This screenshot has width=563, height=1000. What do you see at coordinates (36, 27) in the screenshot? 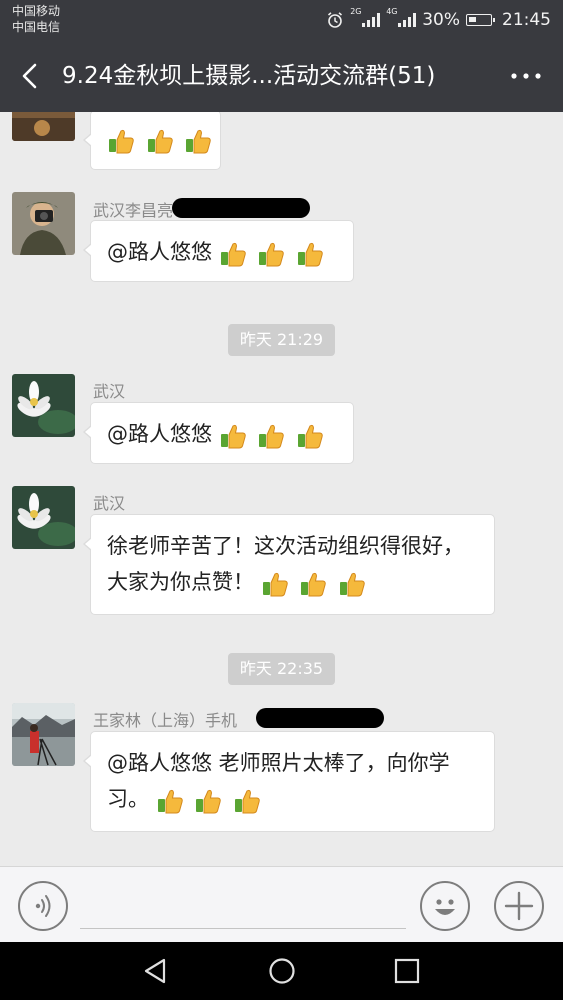
I see `carrier-2: 中国电信` at bounding box center [36, 27].